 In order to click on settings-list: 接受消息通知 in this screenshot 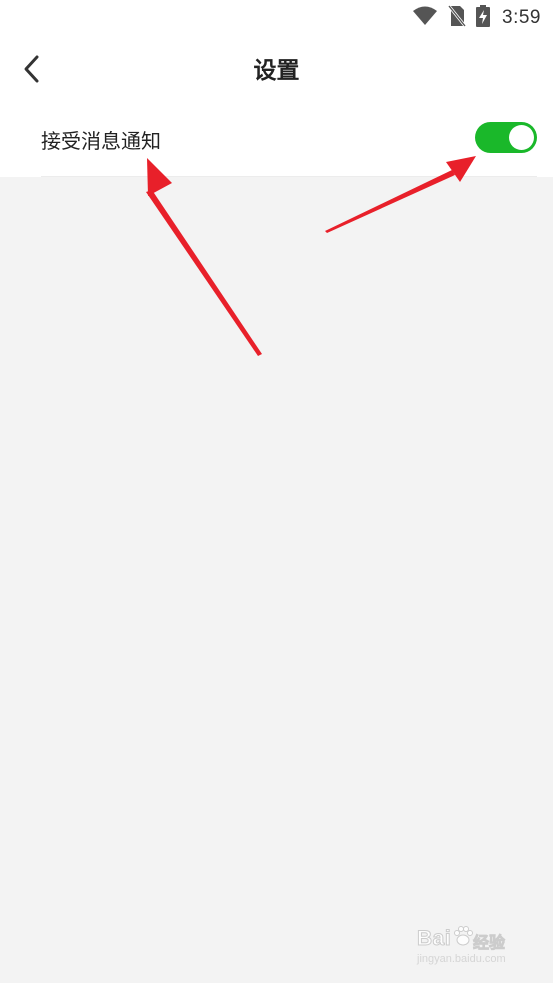, I will do `click(276, 141)`.